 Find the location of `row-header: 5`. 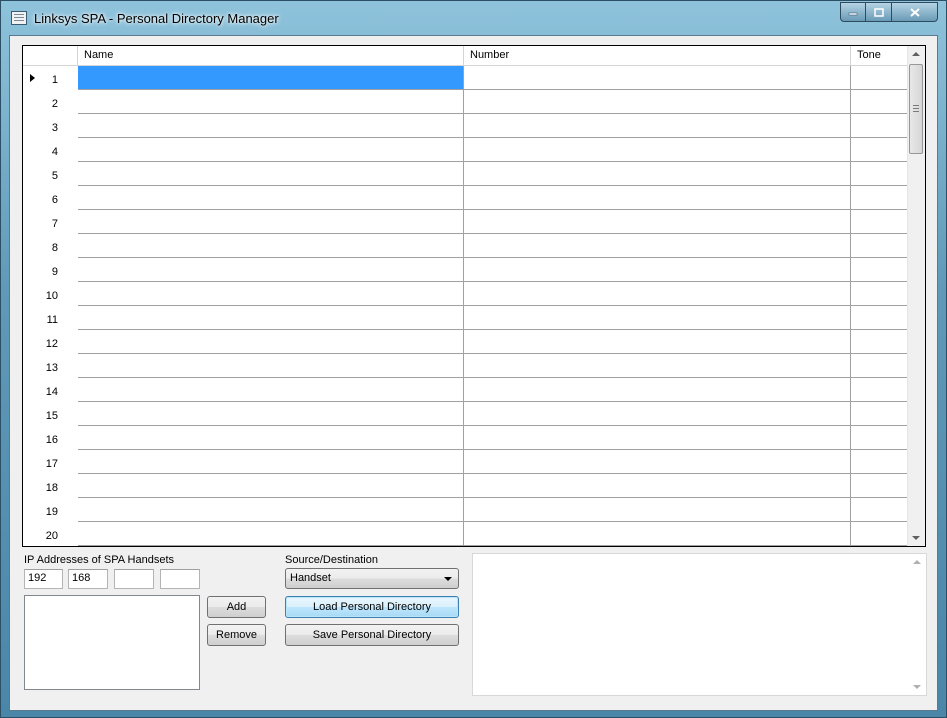

row-header: 5 is located at coordinates (50, 174).